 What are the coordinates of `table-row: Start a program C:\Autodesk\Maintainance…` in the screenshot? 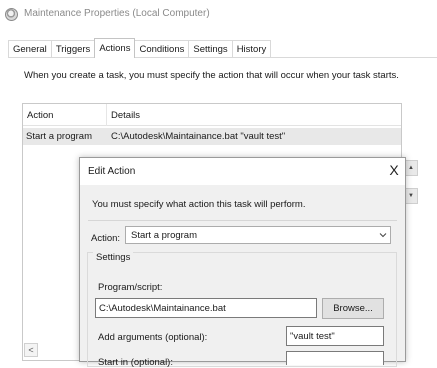 It's located at (212, 136).